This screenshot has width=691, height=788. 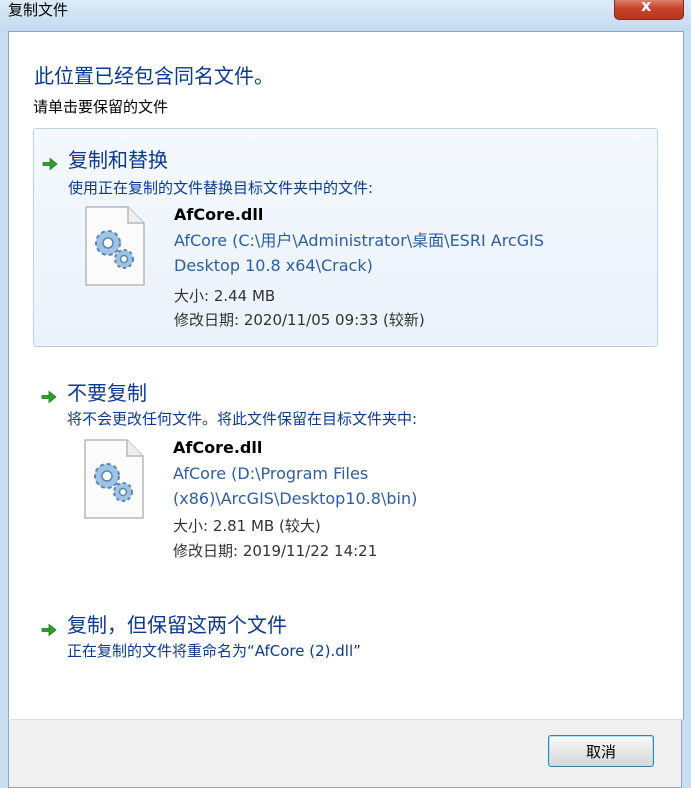 What do you see at coordinates (221, 188) in the screenshot?
I see `option-description: 使用正在复制的文件替换目标文件夹中的文件:` at bounding box center [221, 188].